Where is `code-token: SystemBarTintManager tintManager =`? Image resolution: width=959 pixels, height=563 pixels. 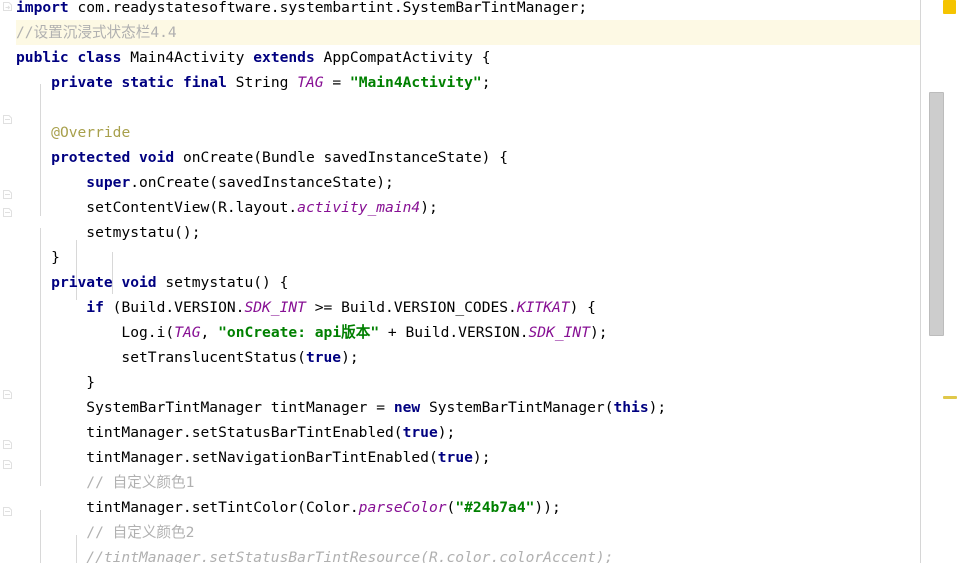
code-token: SystemBarTintManager tintManager = is located at coordinates (205, 407).